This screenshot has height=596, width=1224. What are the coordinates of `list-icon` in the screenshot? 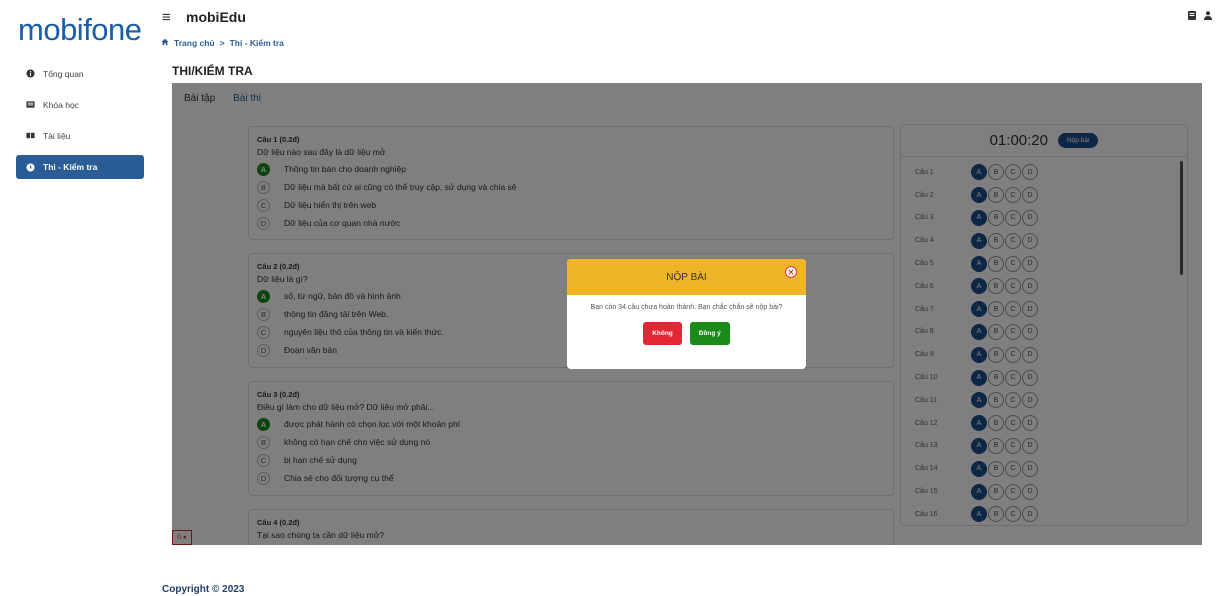 It's located at (30, 104).